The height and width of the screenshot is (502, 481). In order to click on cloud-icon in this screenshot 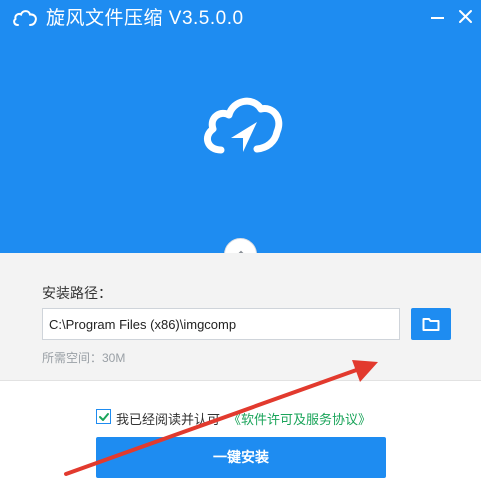, I will do `click(25, 18)`.